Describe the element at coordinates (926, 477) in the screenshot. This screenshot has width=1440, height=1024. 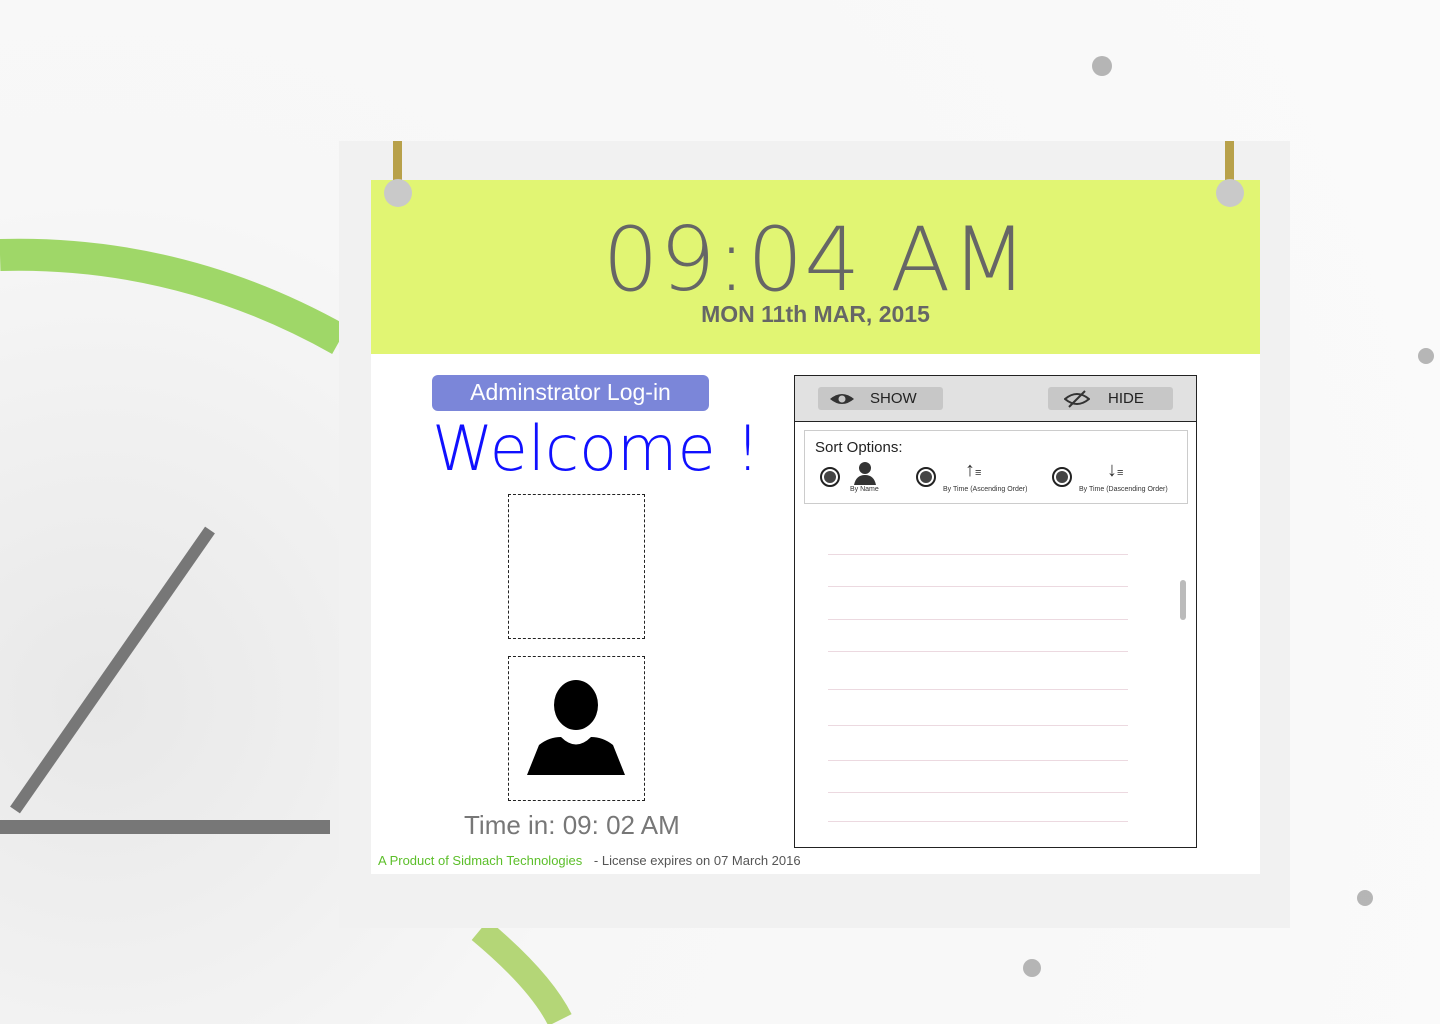
I see `sort-ascending-radio` at that location.